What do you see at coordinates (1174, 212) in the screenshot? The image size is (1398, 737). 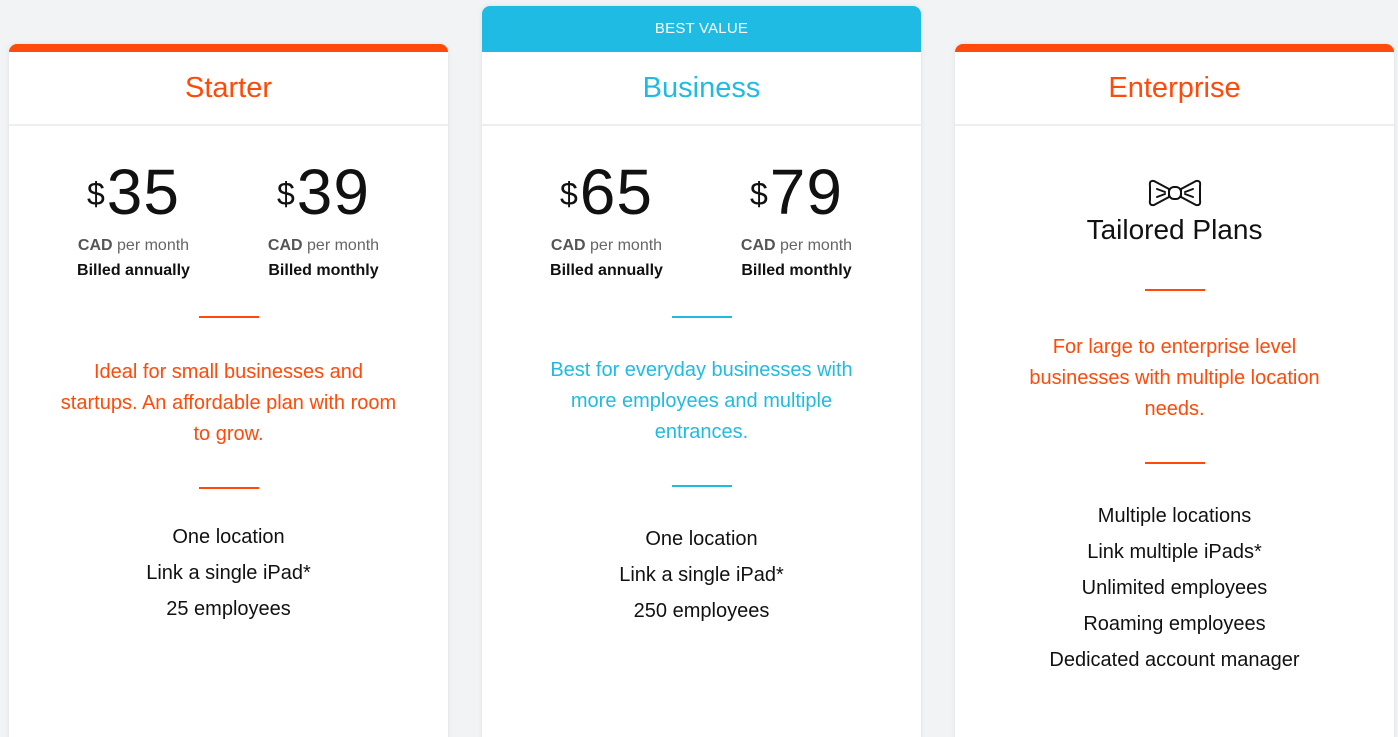 I see `tailored-block: Tailored Plans` at bounding box center [1174, 212].